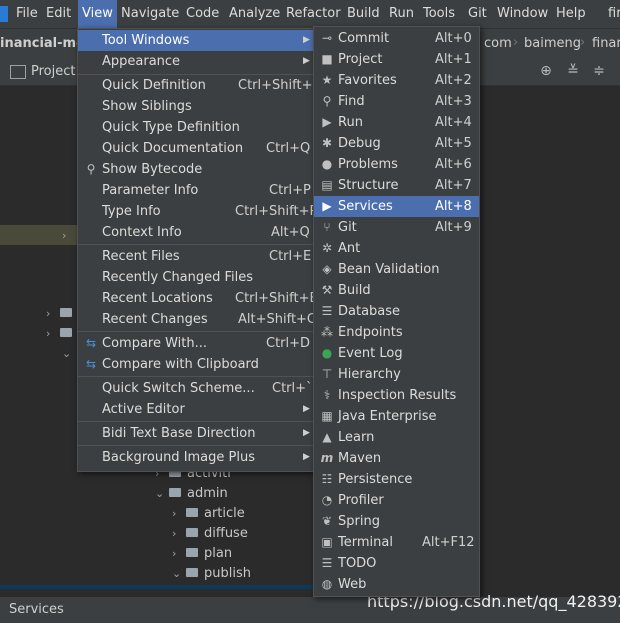 The height and width of the screenshot is (623, 620). Describe the element at coordinates (396, 101) in the screenshot. I see `tool-window-find: ⚲ Find Alt+3` at that location.